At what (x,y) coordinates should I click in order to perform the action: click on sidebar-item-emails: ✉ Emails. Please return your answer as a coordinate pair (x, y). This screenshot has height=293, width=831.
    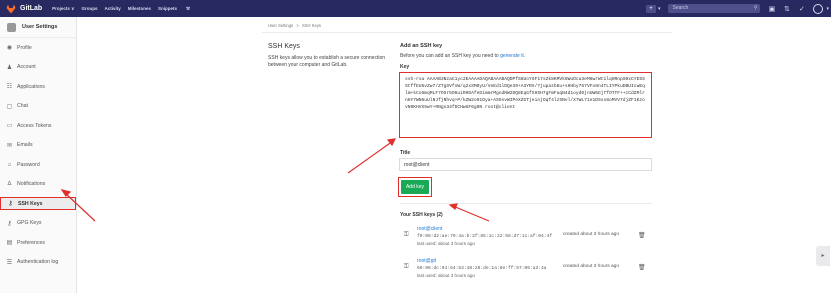
    Looking at the image, I should click on (38, 145).